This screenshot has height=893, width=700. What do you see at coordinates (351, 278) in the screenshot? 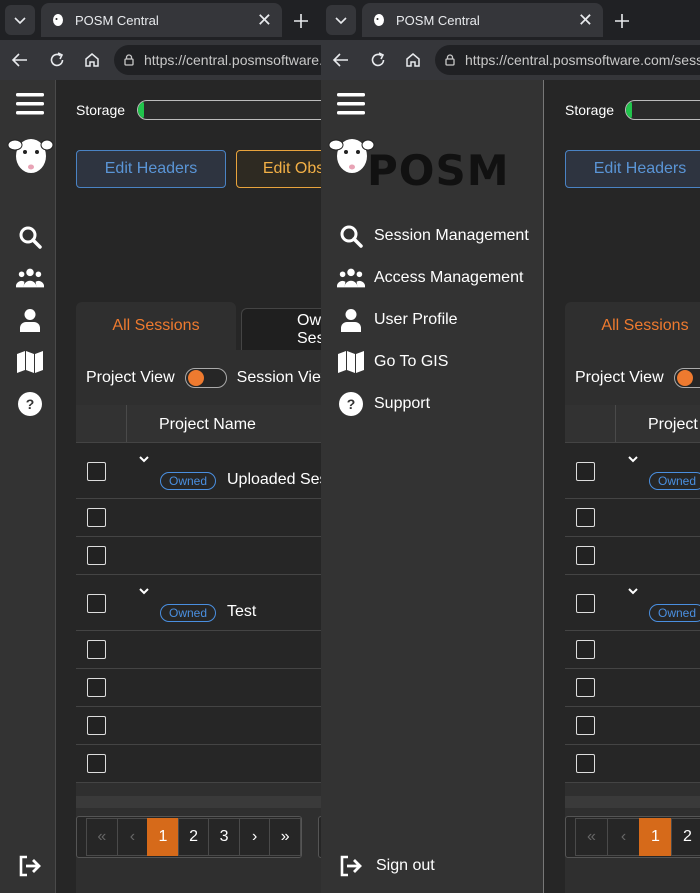
I see `users-icon` at bounding box center [351, 278].